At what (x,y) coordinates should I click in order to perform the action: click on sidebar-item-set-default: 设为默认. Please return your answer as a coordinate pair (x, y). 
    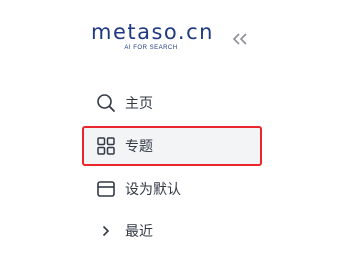
    Looking at the image, I should click on (172, 189).